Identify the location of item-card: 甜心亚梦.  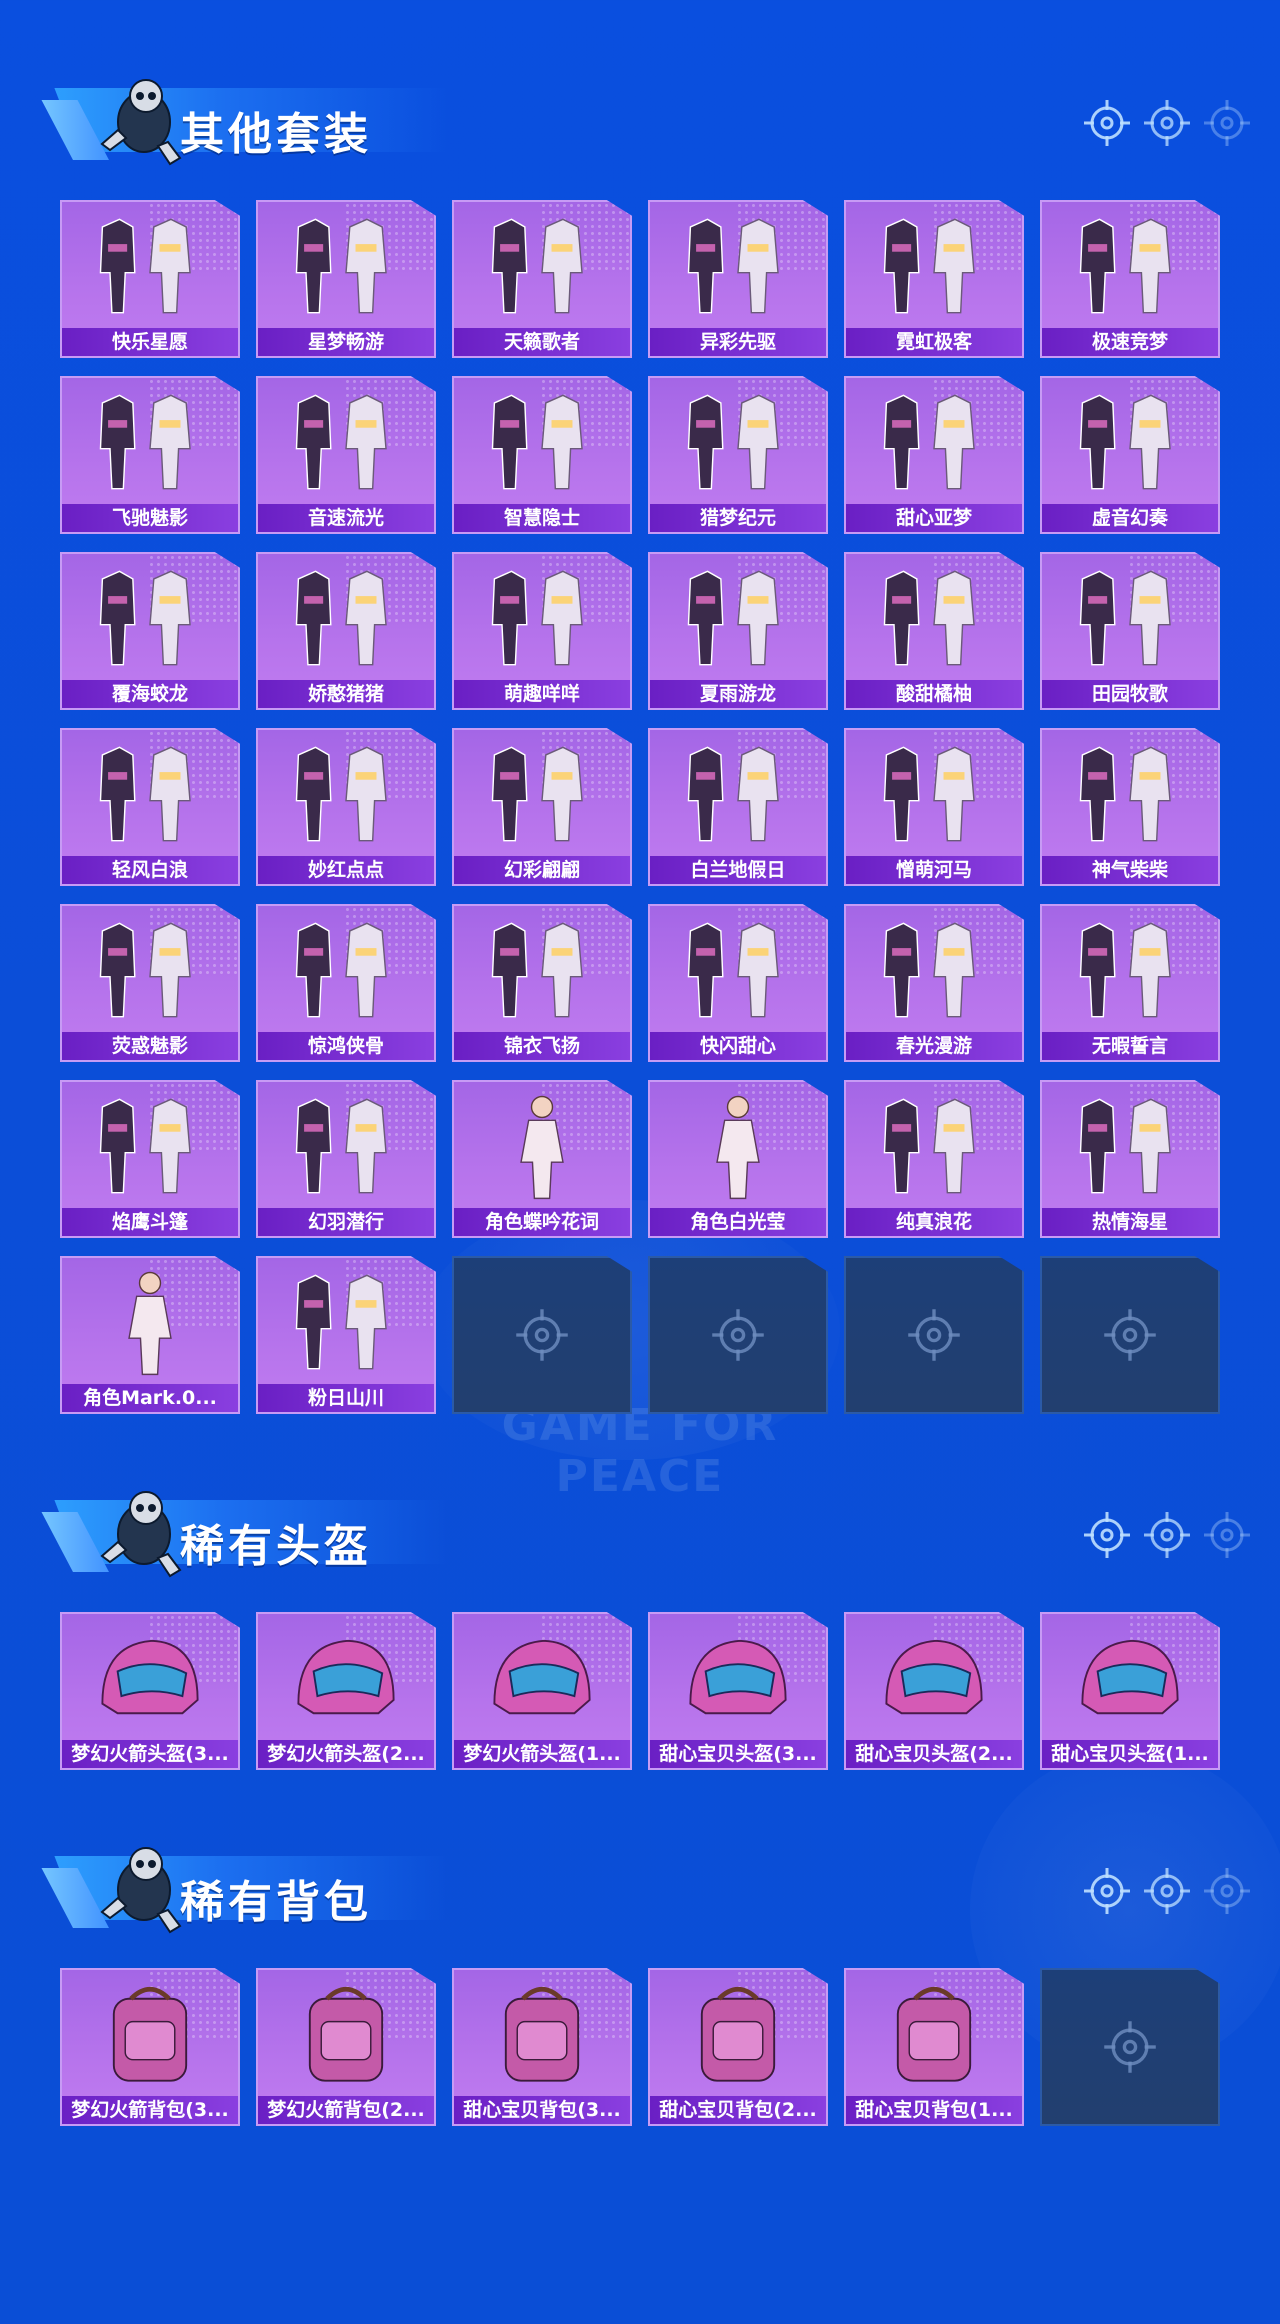
(934, 455).